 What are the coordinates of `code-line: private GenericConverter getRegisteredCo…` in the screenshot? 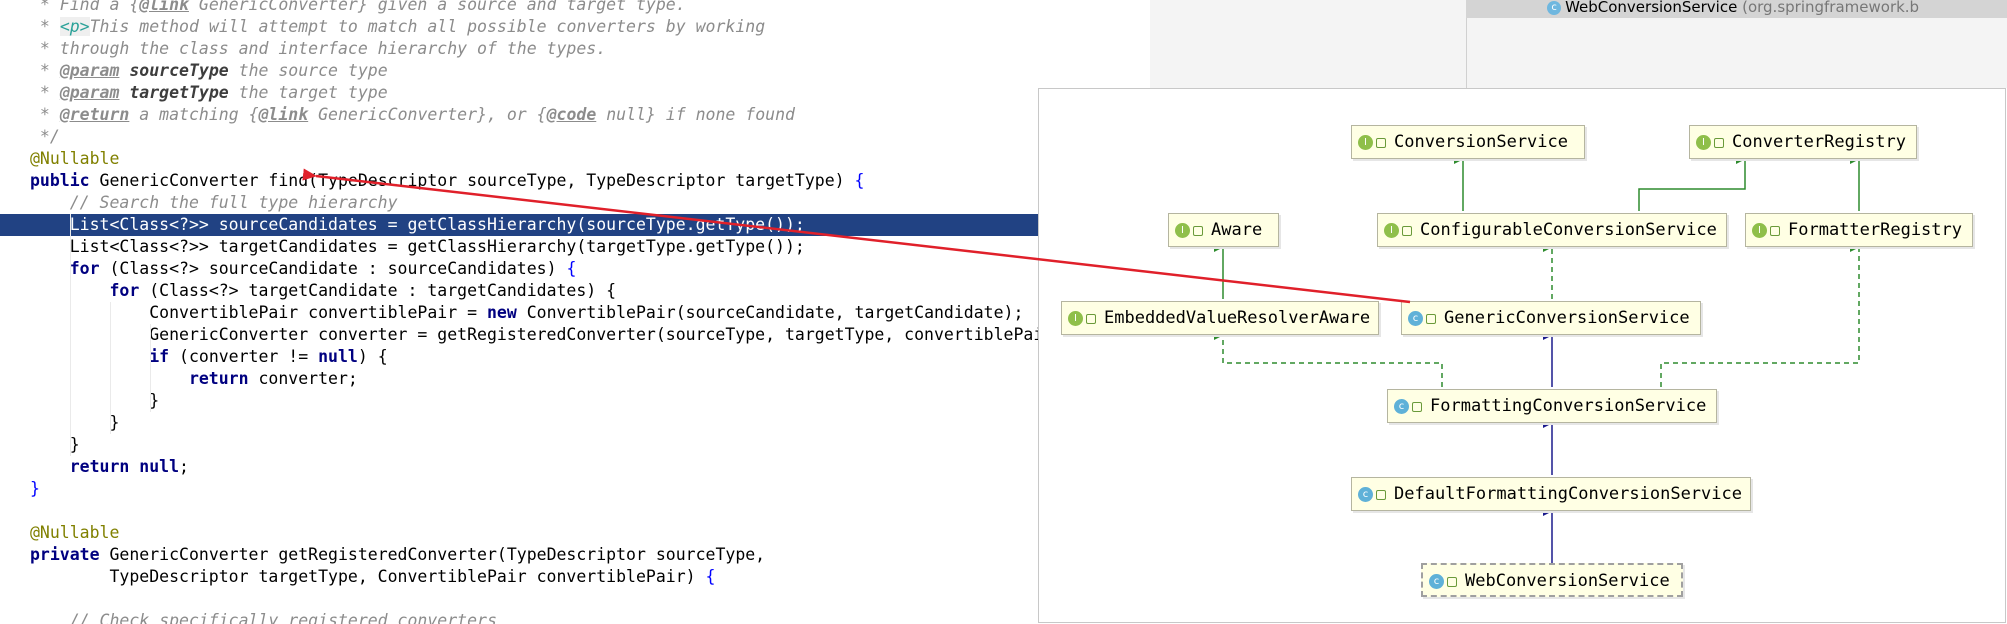 It's located at (575, 555).